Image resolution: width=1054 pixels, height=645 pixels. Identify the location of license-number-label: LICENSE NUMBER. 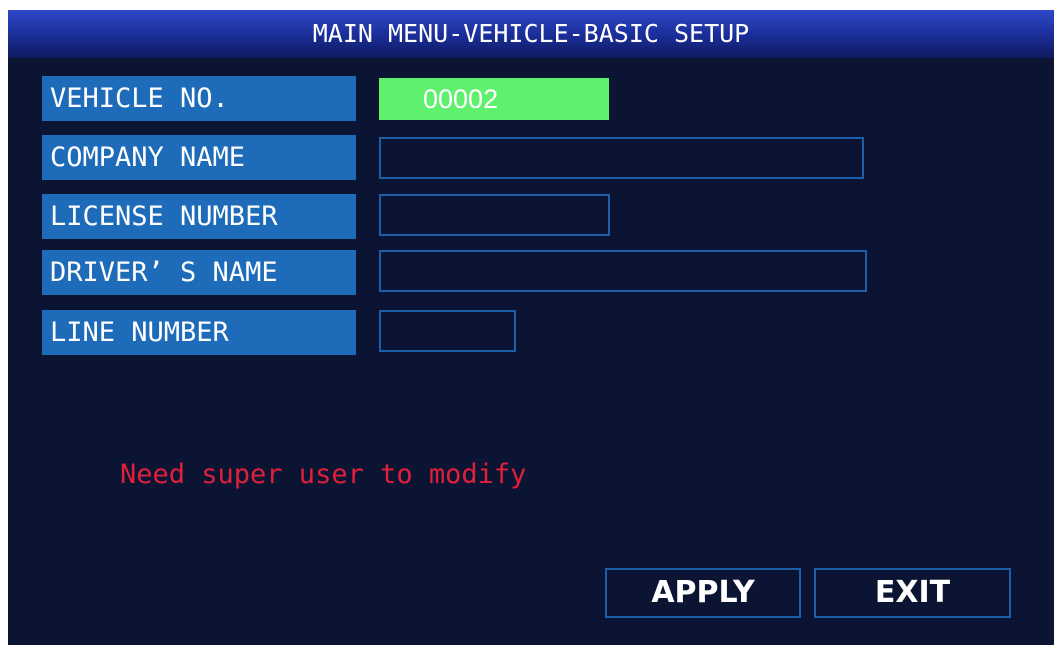
(199, 216).